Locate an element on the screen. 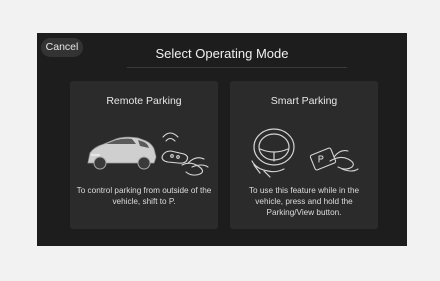 The image size is (440, 281). key-fob-icon is located at coordinates (185, 154).